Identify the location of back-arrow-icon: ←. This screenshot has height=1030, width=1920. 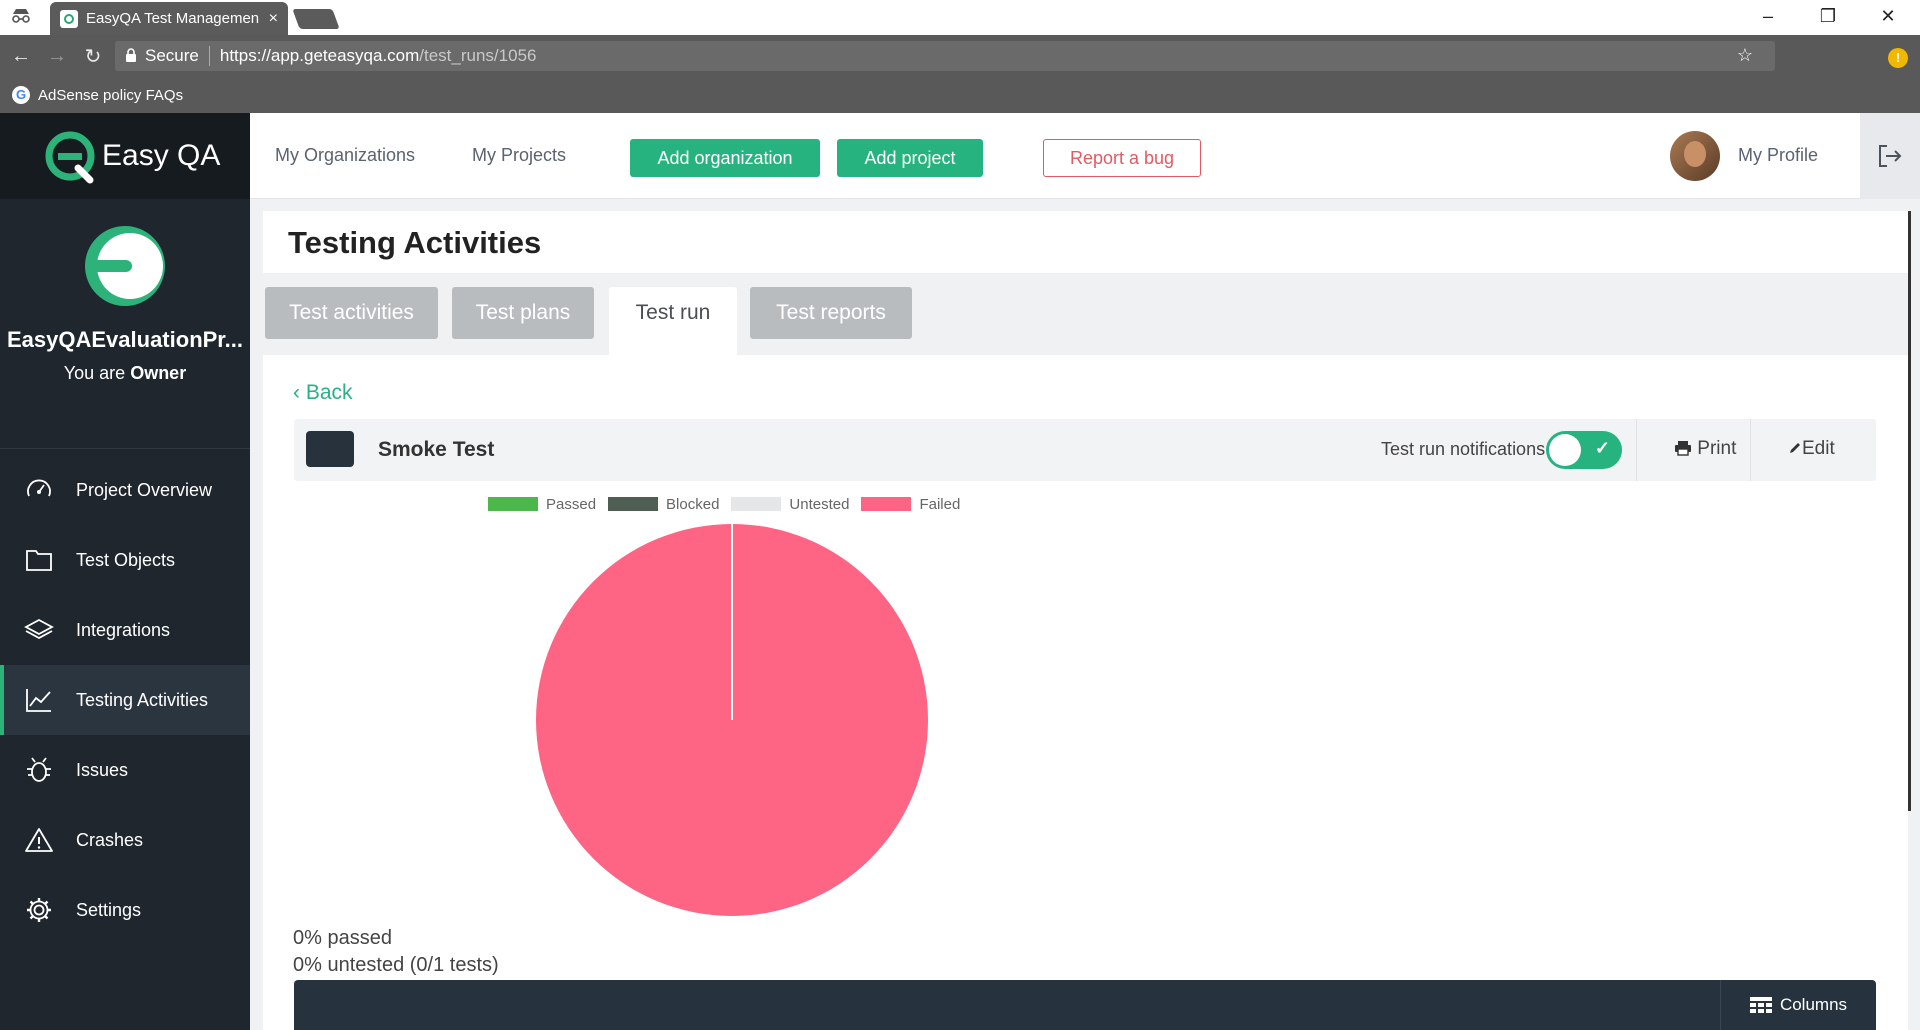
(21, 56).